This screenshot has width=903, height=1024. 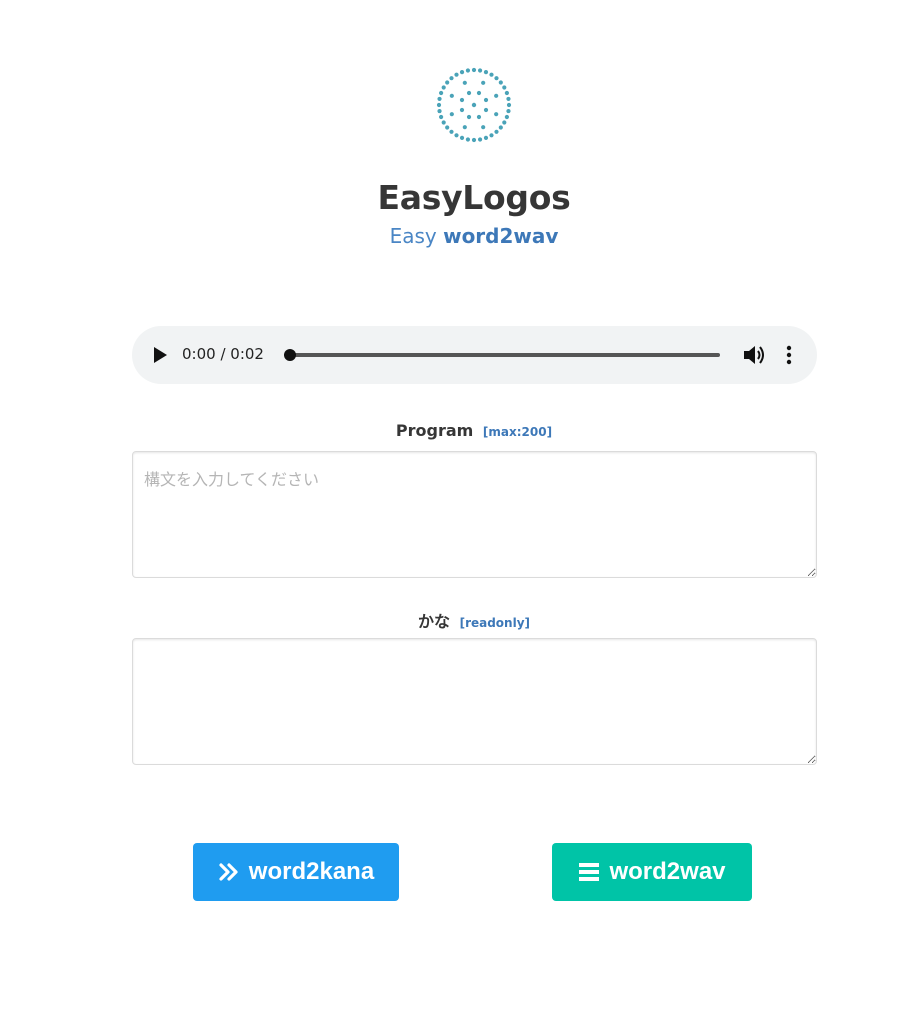 What do you see at coordinates (474, 105) in the screenshot?
I see `dotted-circle-logo-icon` at bounding box center [474, 105].